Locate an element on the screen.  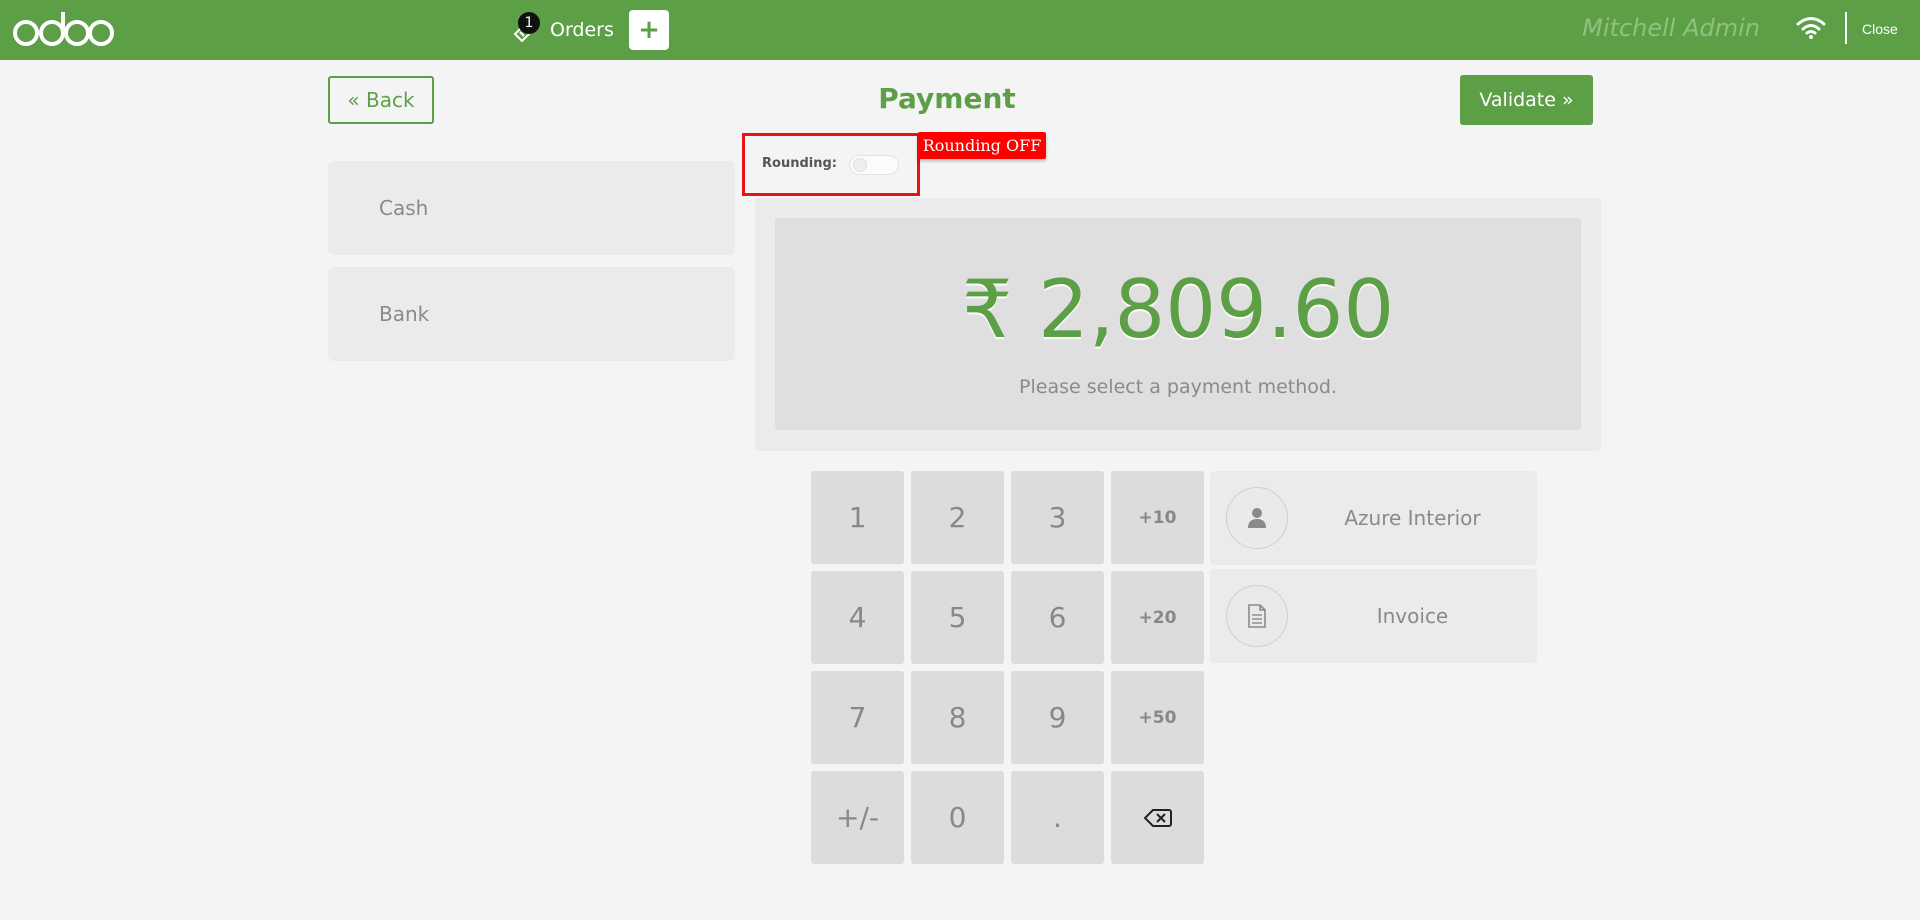
user-icon is located at coordinates (1257, 518).